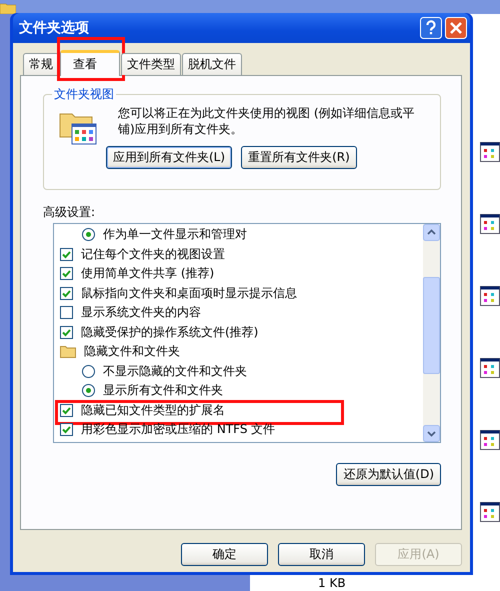 The image size is (500, 591). What do you see at coordinates (169, 332) in the screenshot?
I see `setting-label: 隐藏受保护的操作系统文件(推荐)` at bounding box center [169, 332].